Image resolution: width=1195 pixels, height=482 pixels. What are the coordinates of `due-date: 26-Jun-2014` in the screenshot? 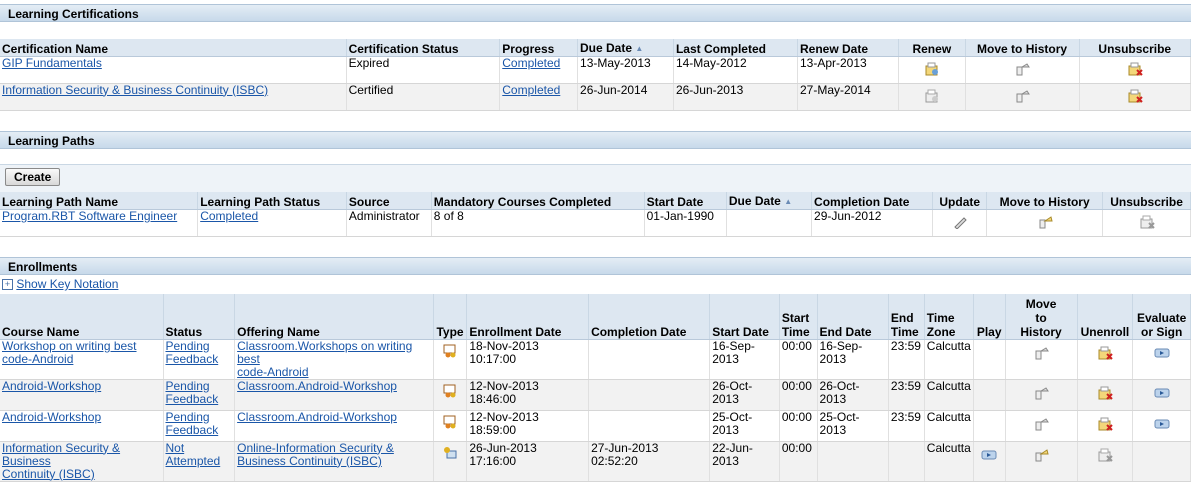 It's located at (625, 97).